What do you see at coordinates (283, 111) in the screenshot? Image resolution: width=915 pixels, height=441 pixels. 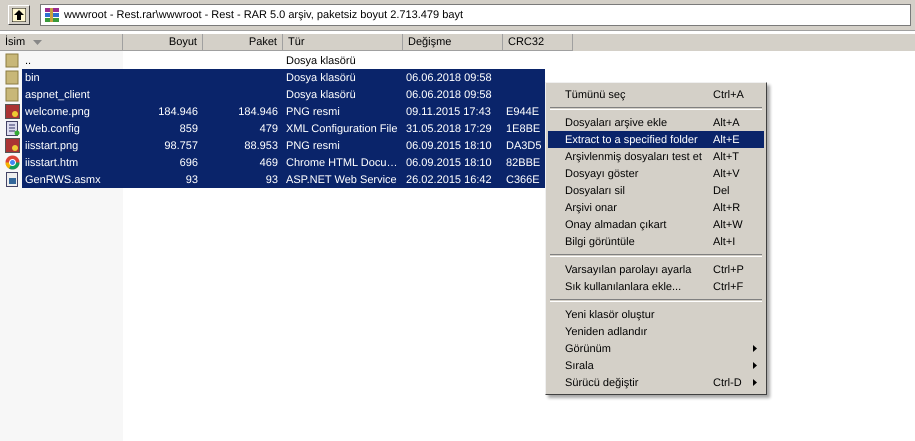 I see `file-row: welcome.png 184.946 184.946 PNG resmi 09.11.2015 17:43 E944E` at bounding box center [283, 111].